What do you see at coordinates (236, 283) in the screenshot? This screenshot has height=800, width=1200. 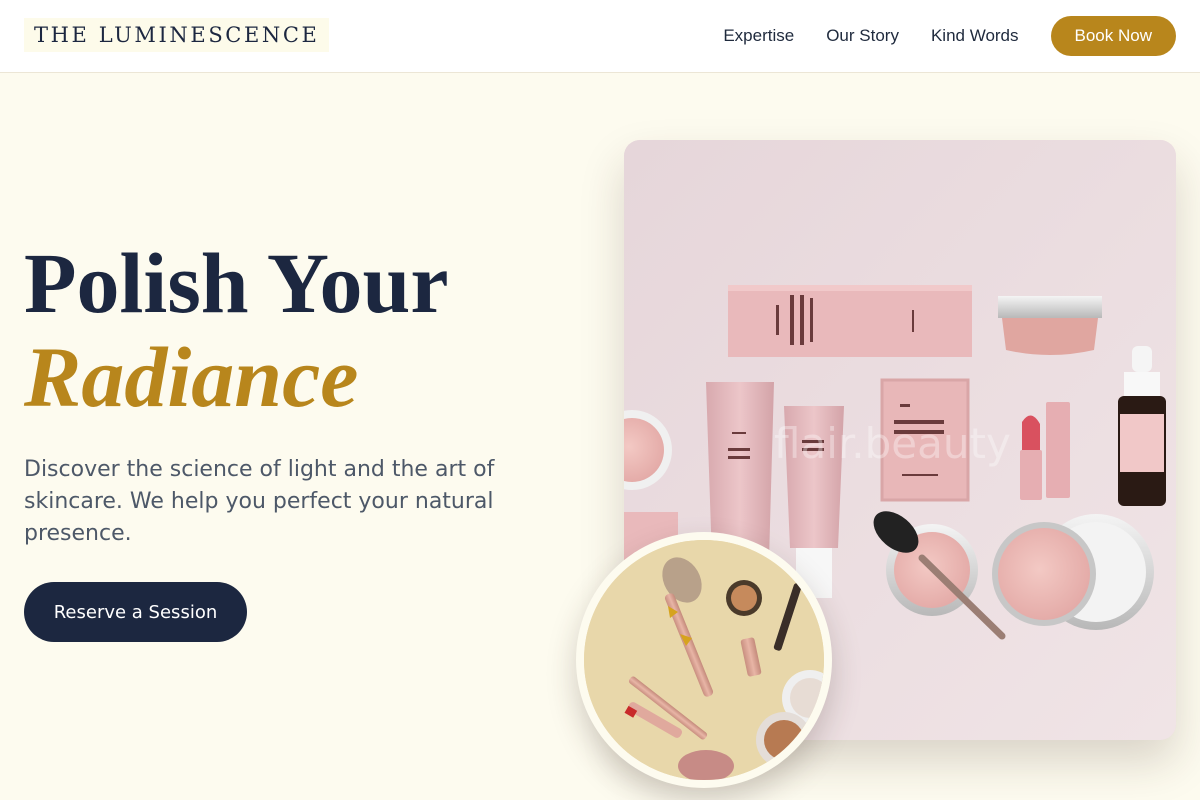 I see `hero-title-line1: Polish Your` at bounding box center [236, 283].